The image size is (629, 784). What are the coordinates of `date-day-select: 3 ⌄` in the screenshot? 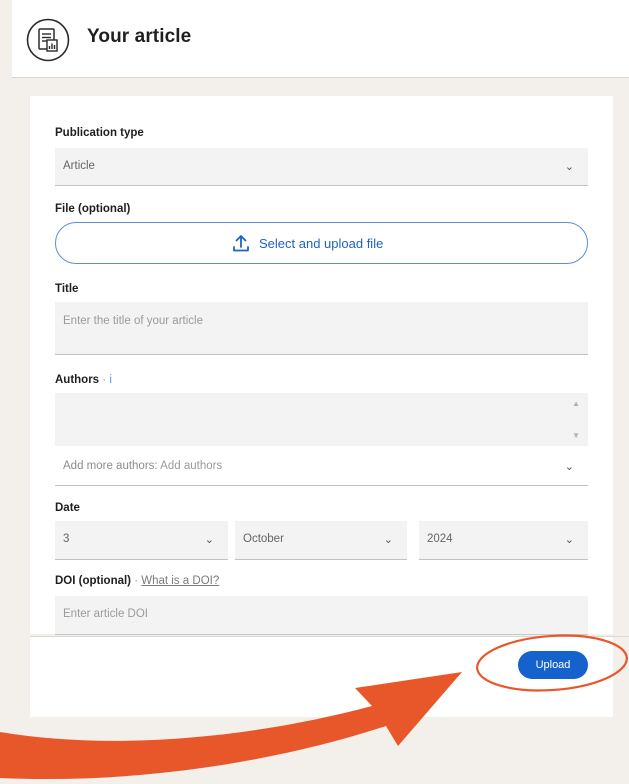 It's located at (141, 540).